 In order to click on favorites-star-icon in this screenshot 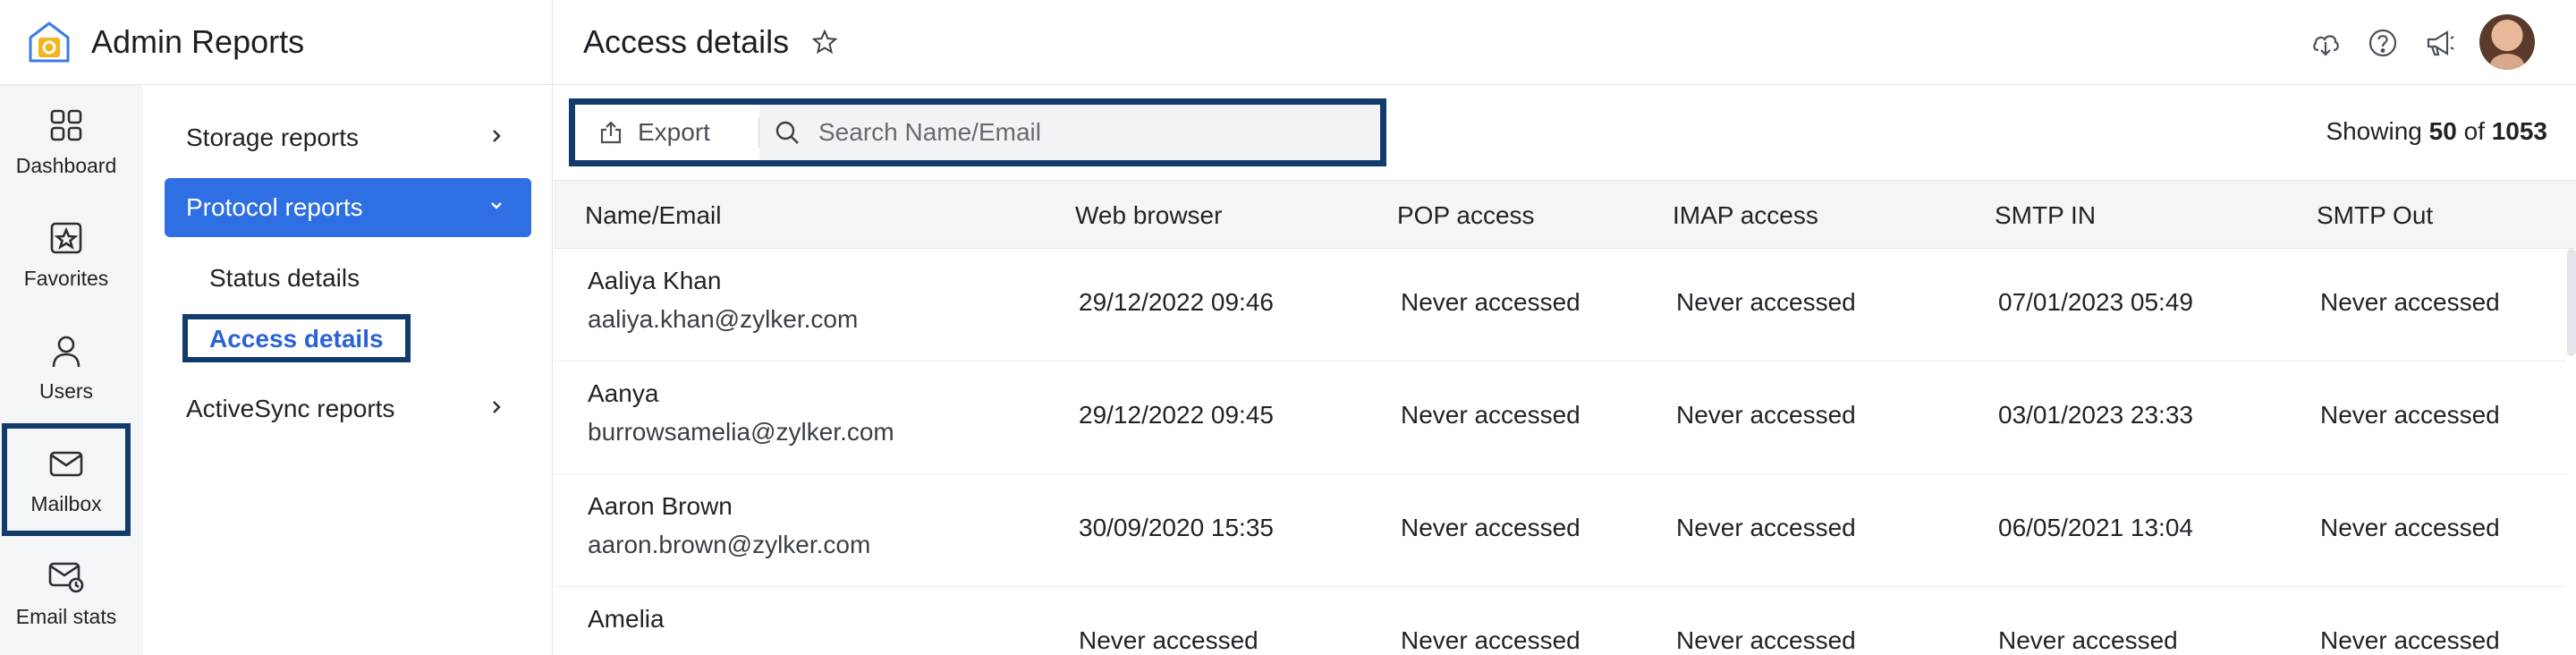, I will do `click(66, 237)`.